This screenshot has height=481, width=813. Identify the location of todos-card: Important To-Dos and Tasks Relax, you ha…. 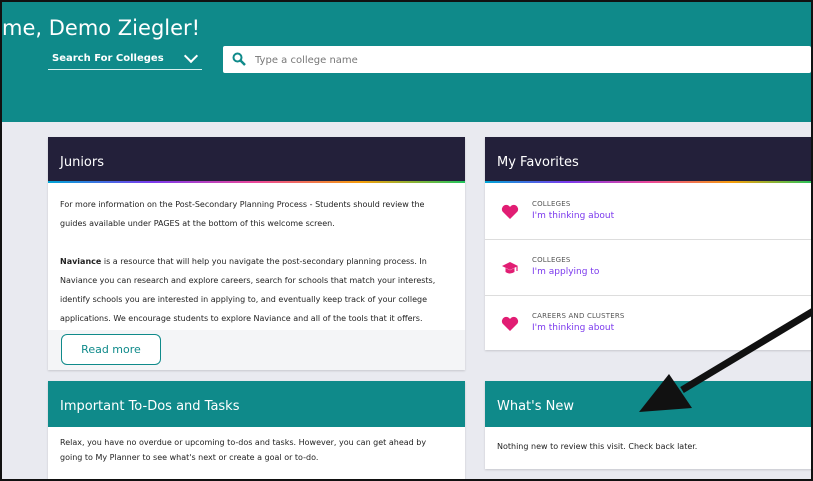
(256, 430).